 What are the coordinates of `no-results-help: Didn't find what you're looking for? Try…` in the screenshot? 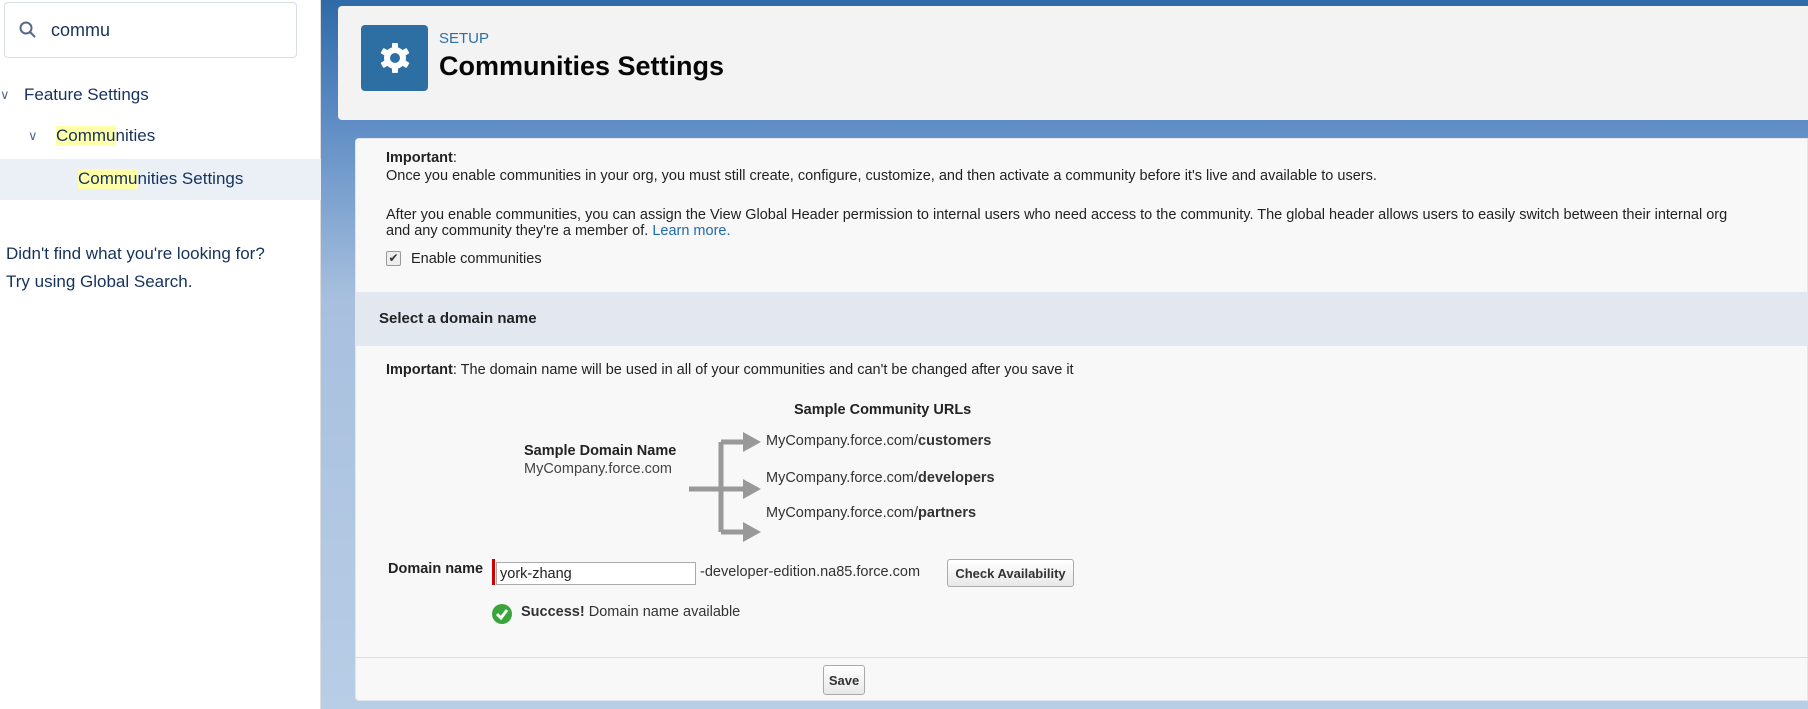 It's located at (135, 268).